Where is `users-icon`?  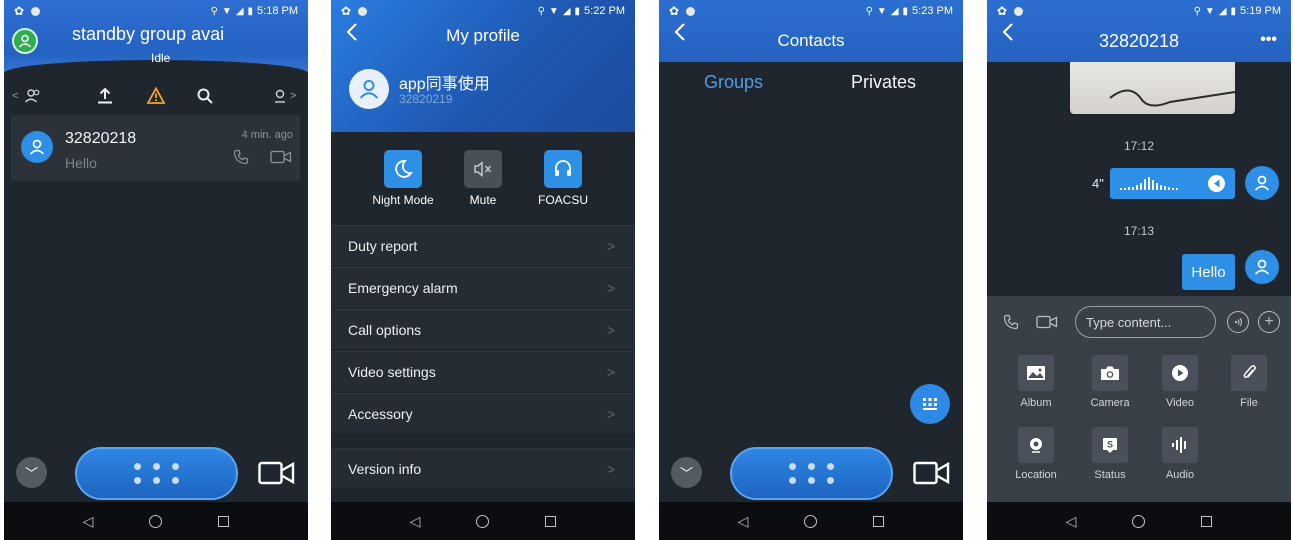
users-icon is located at coordinates (33, 97).